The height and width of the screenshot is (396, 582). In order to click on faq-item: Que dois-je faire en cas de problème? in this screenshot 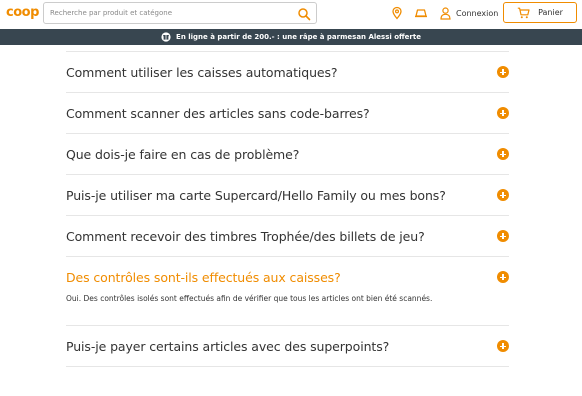, I will do `click(287, 154)`.